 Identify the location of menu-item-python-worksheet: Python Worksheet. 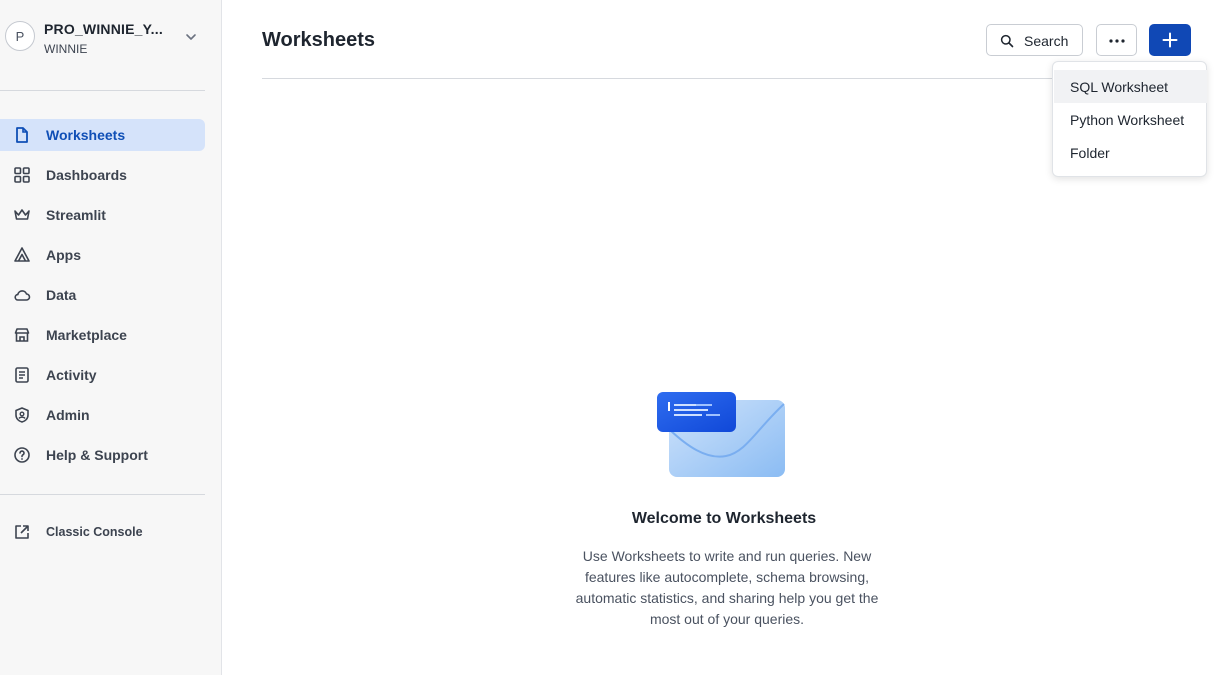
(1130, 119).